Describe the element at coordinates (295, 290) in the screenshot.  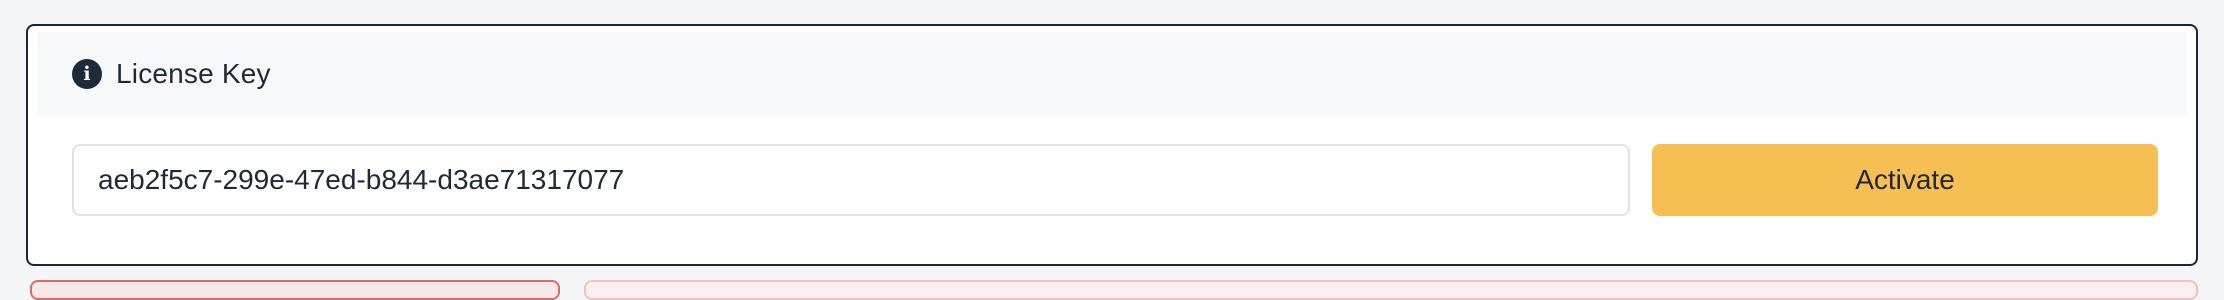
I see `alert-panel-left` at that location.